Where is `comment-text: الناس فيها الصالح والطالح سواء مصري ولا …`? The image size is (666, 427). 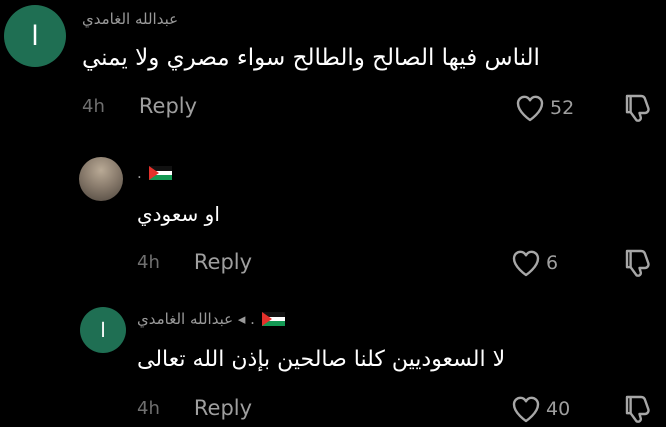
comment-text: الناس فيها الصالح والطالح سواء مصري ولا … is located at coordinates (311, 58).